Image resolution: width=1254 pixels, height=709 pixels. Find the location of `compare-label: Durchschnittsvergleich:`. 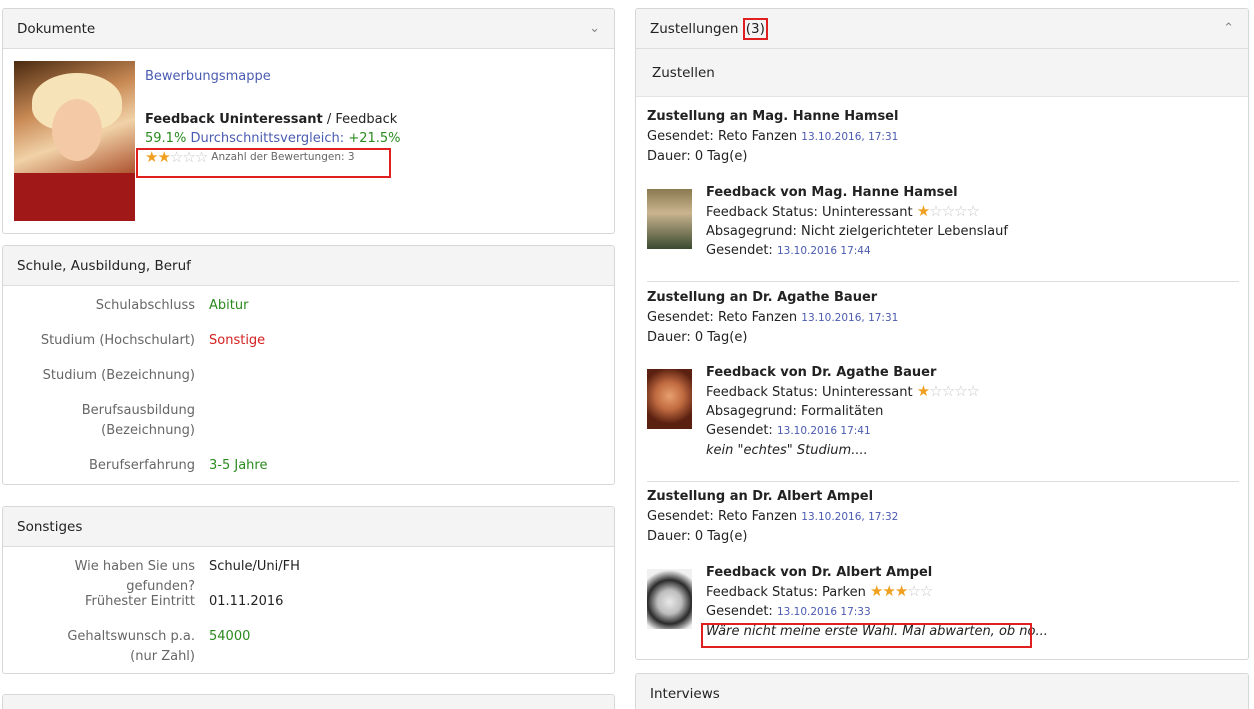

compare-label: Durchschnittsvergleich: is located at coordinates (267, 138).